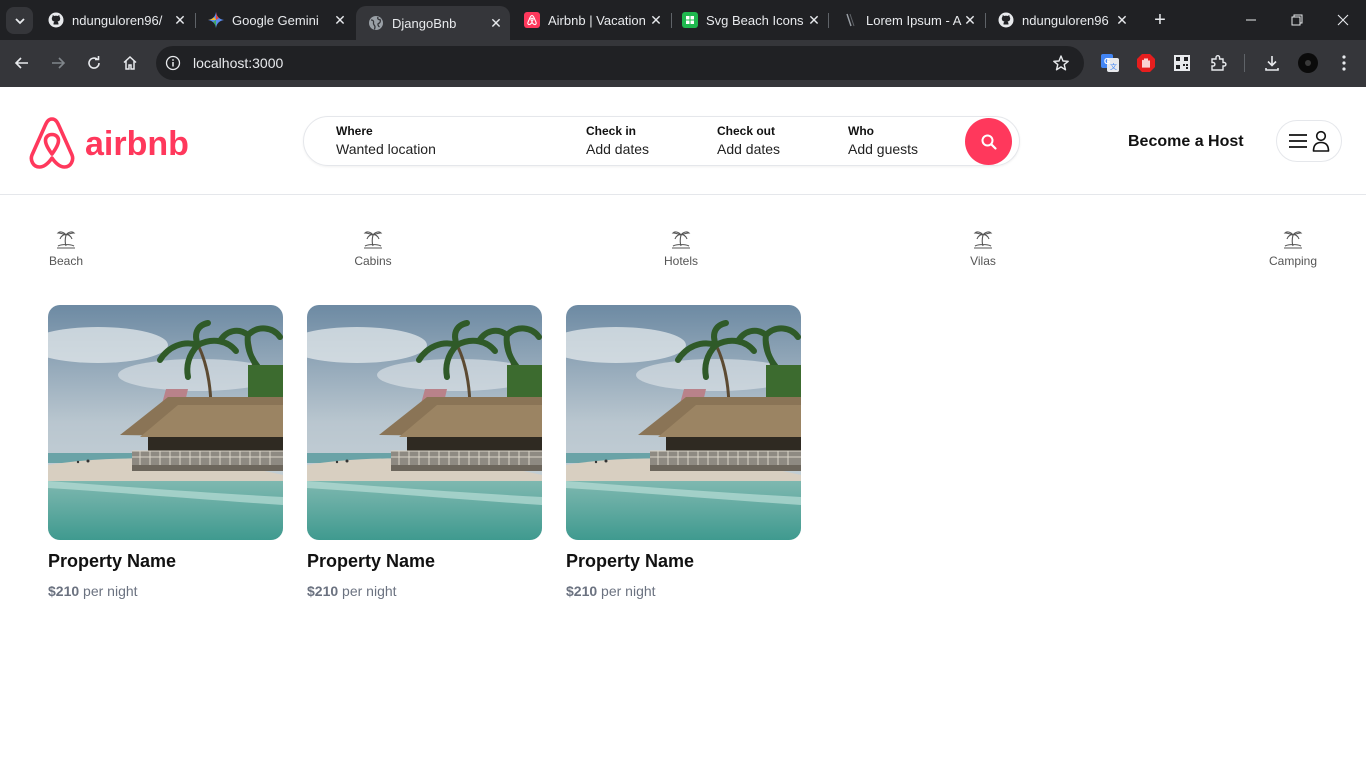 This screenshot has width=1366, height=768. I want to click on user-menu-button, so click(1309, 141).